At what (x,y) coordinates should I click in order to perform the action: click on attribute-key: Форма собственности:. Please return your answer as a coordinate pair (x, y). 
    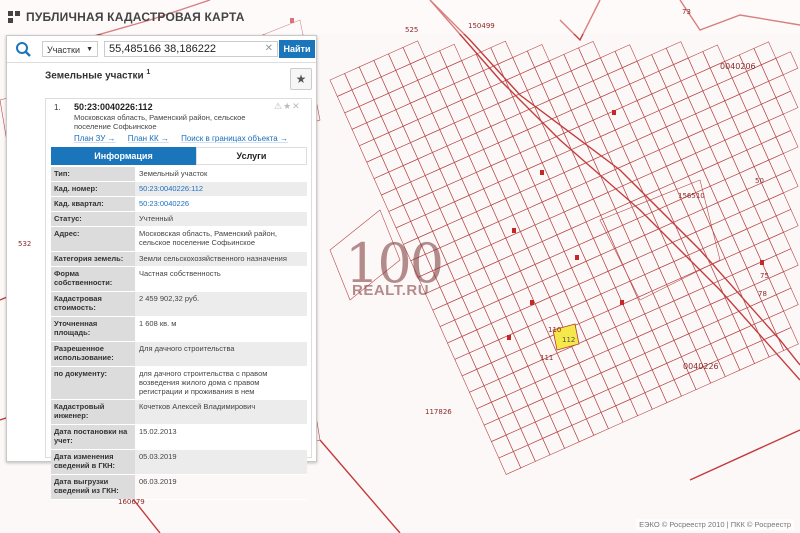
    Looking at the image, I should click on (93, 279).